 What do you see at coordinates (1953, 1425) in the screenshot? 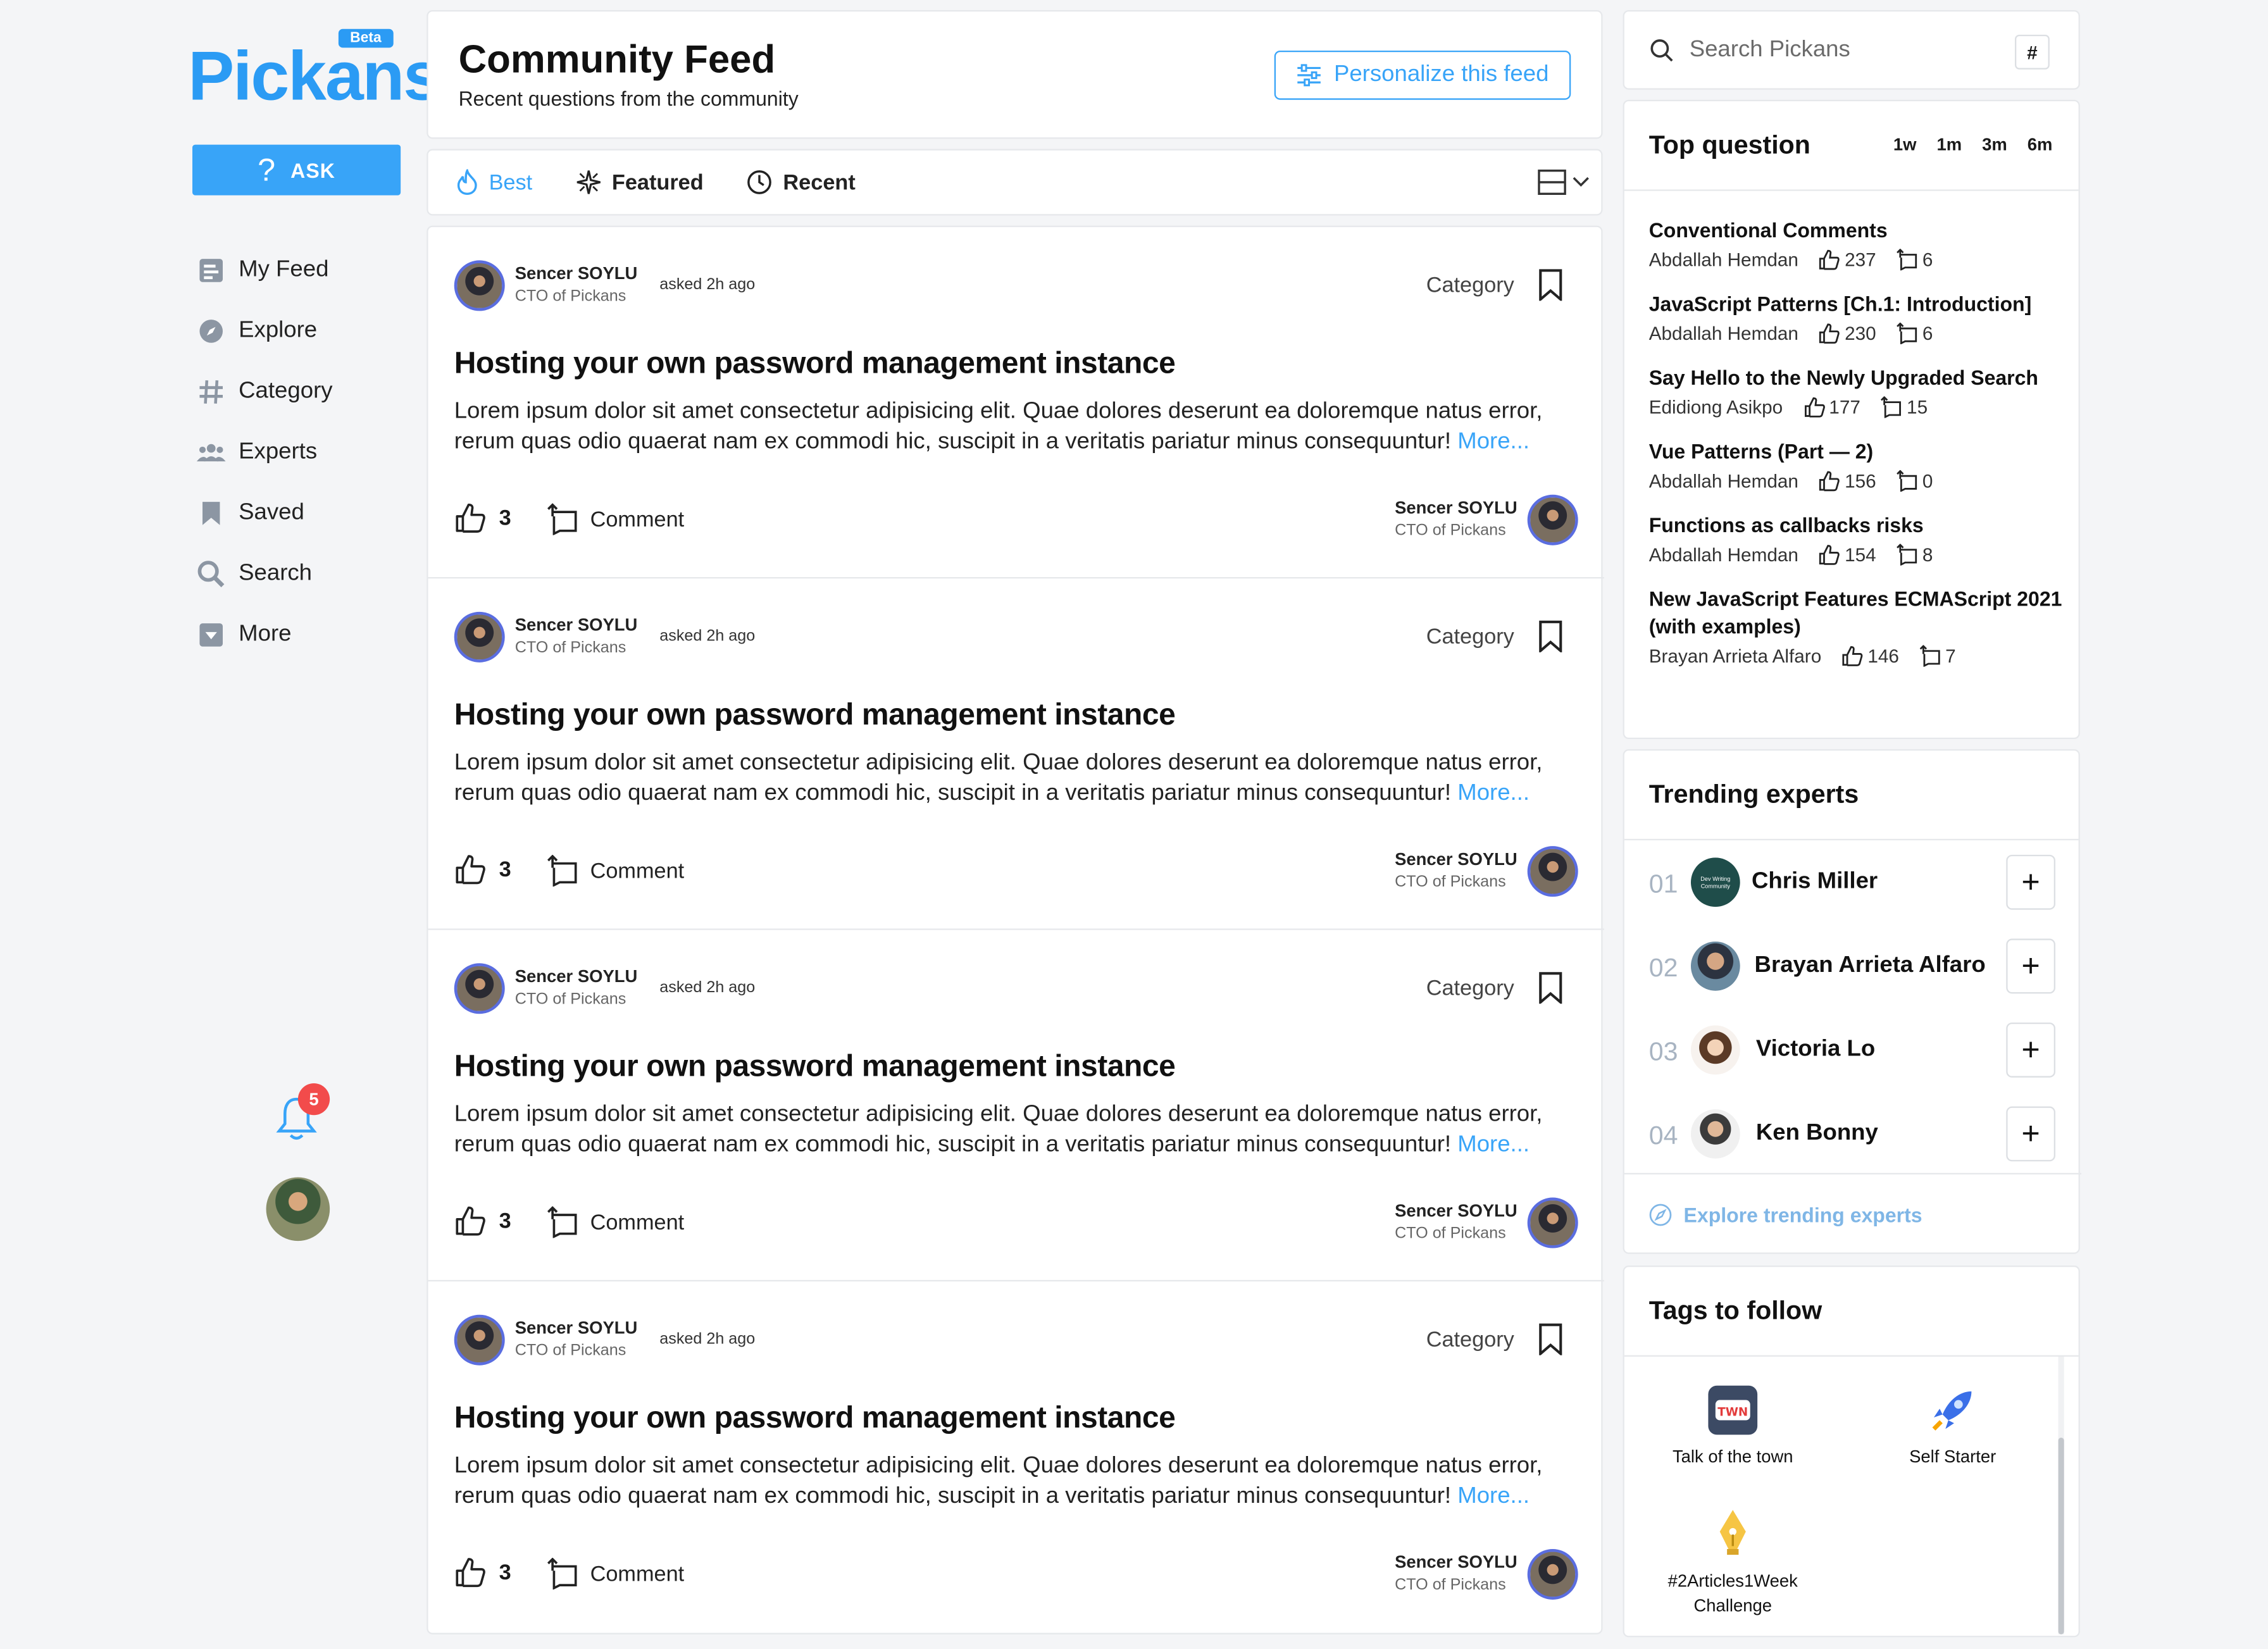
I see `tag-item: Self Starter` at bounding box center [1953, 1425].